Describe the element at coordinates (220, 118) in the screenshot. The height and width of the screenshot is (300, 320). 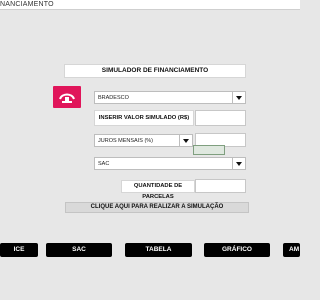
I see `amount-input` at that location.